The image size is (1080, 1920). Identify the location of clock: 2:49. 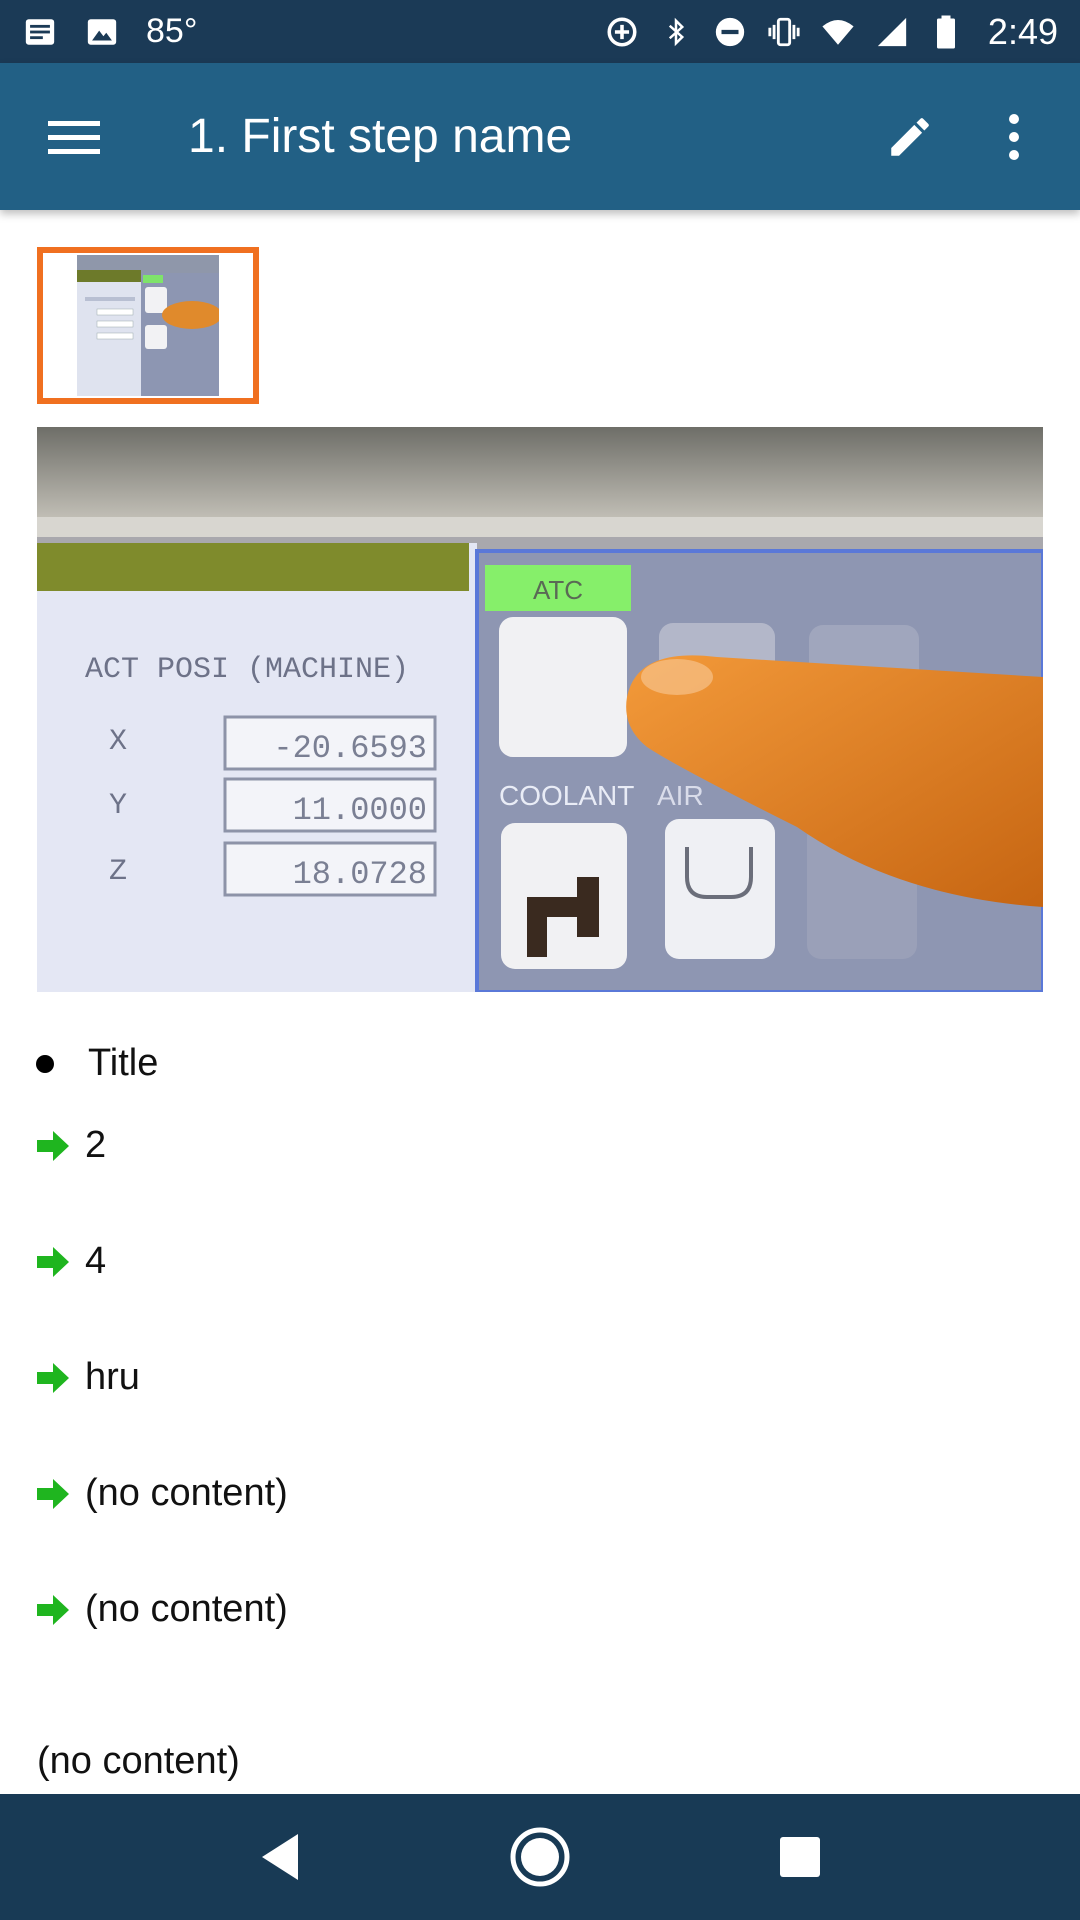
(1022, 31).